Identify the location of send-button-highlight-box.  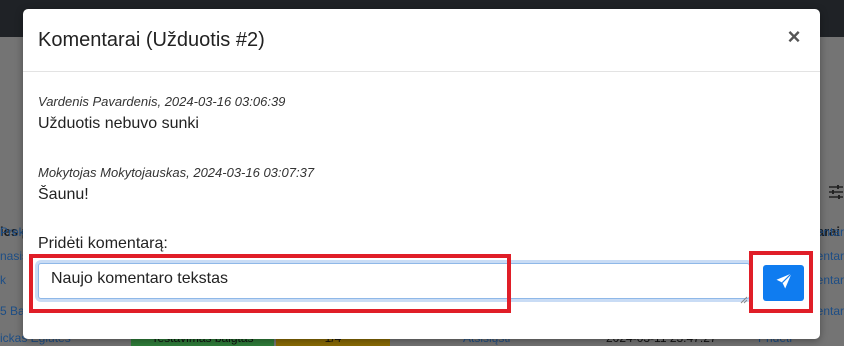
(781, 282).